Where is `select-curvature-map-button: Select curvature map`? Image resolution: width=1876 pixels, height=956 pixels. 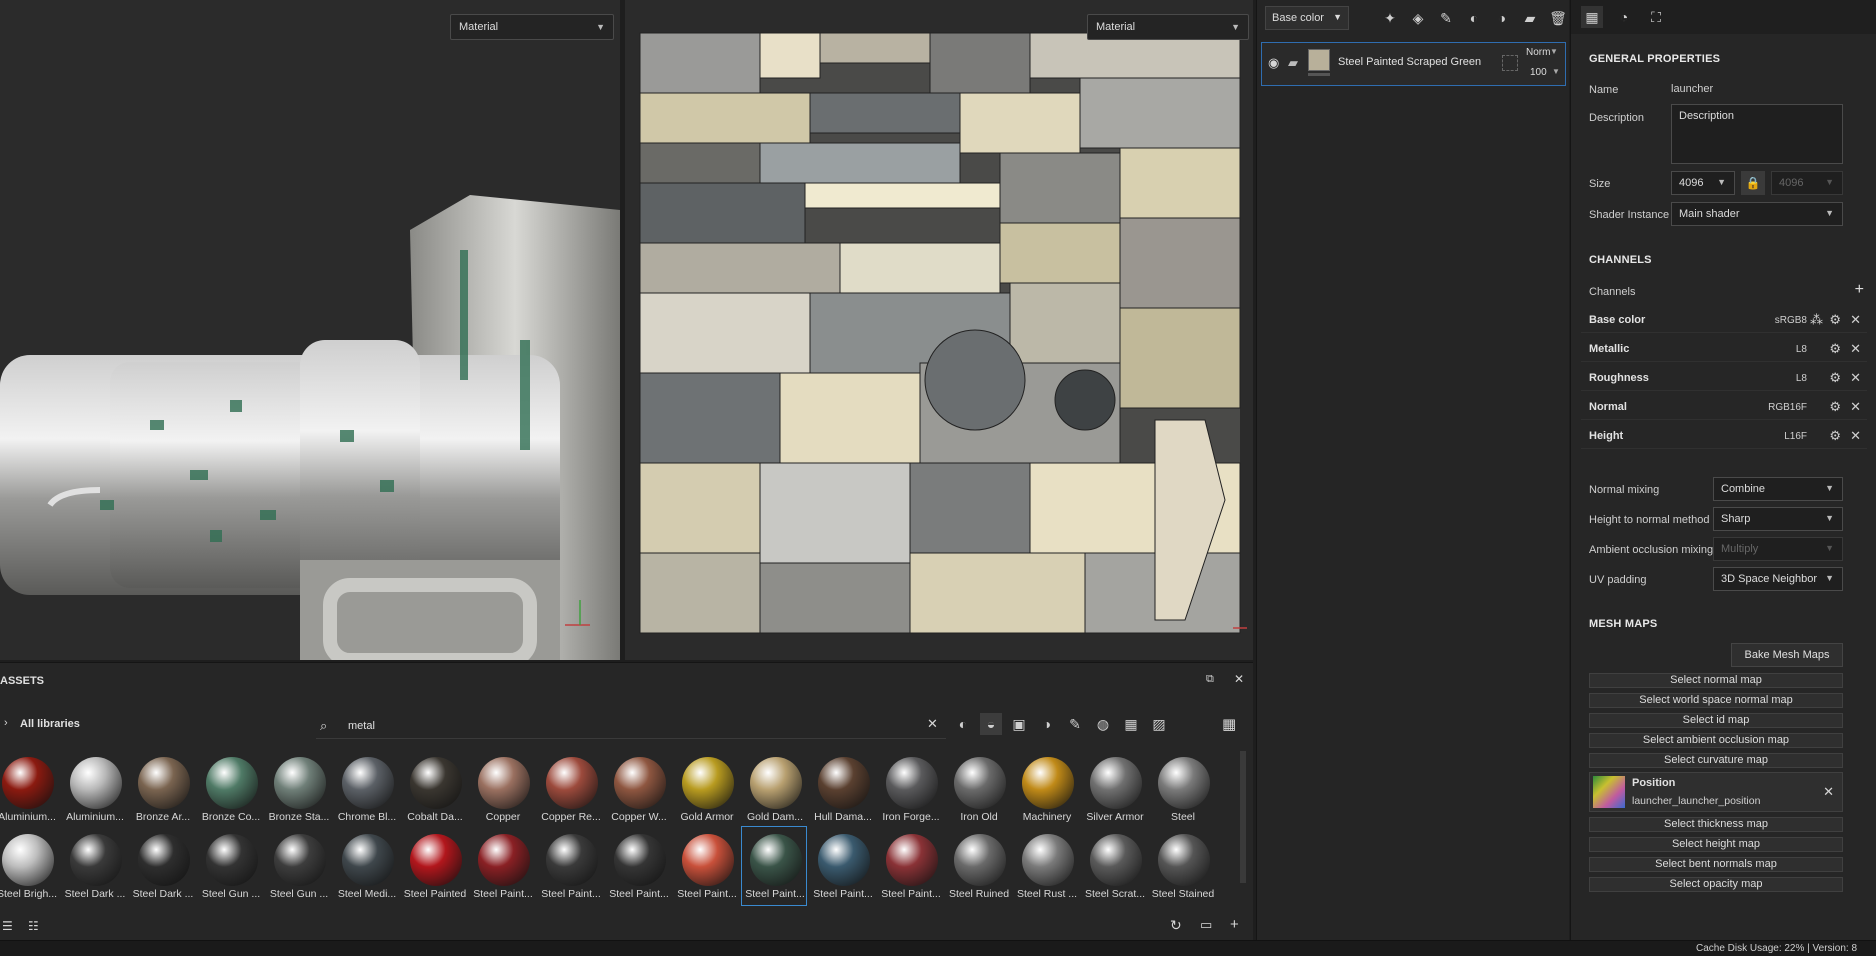
select-curvature-map-button: Select curvature map is located at coordinates (1716, 760).